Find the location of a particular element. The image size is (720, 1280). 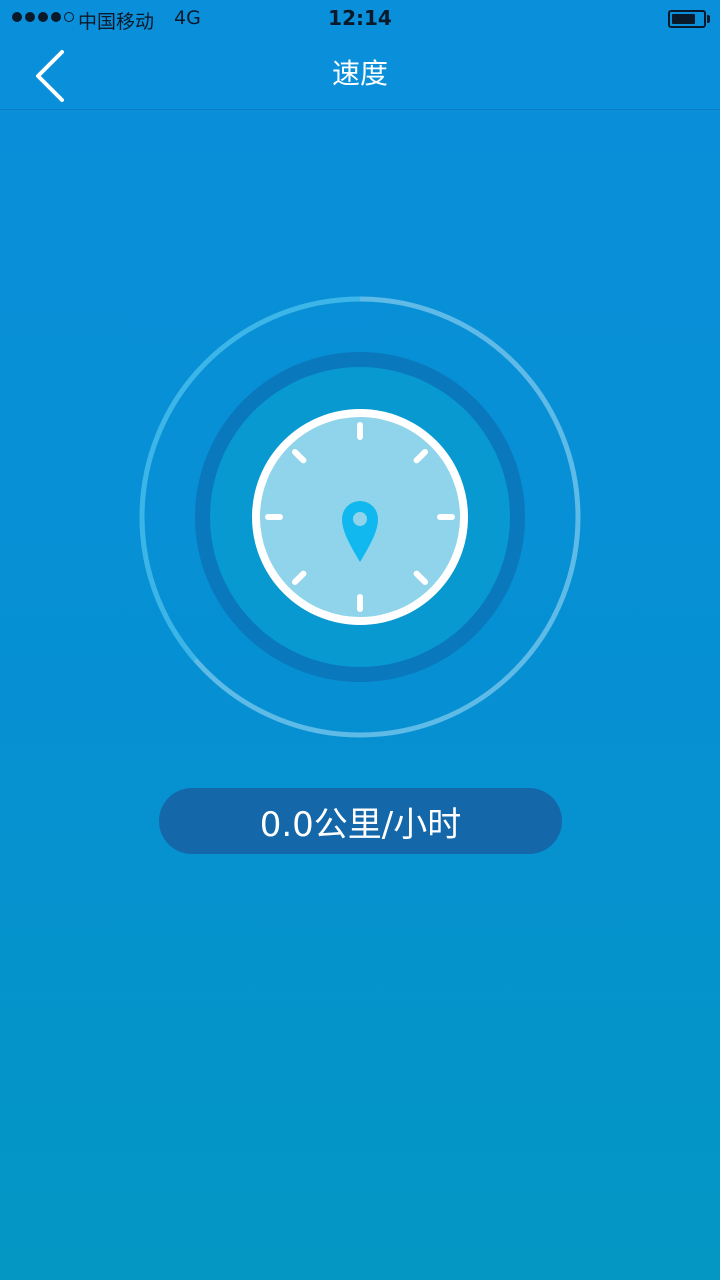

battery-cap is located at coordinates (708, 19).